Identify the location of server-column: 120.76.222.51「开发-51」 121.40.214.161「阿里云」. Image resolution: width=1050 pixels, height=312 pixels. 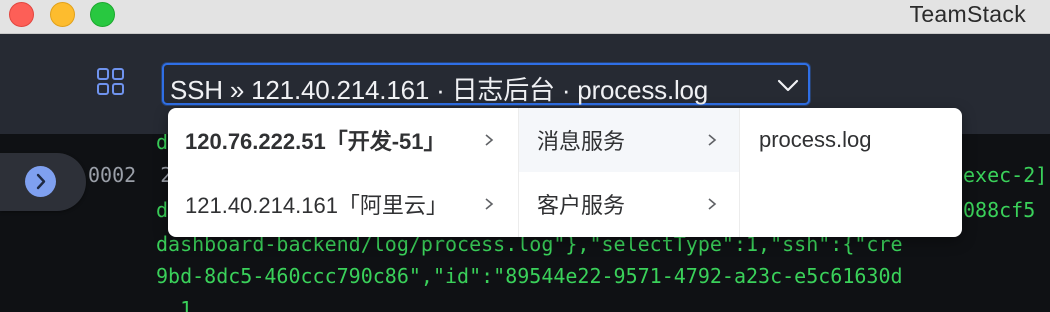
(343, 172).